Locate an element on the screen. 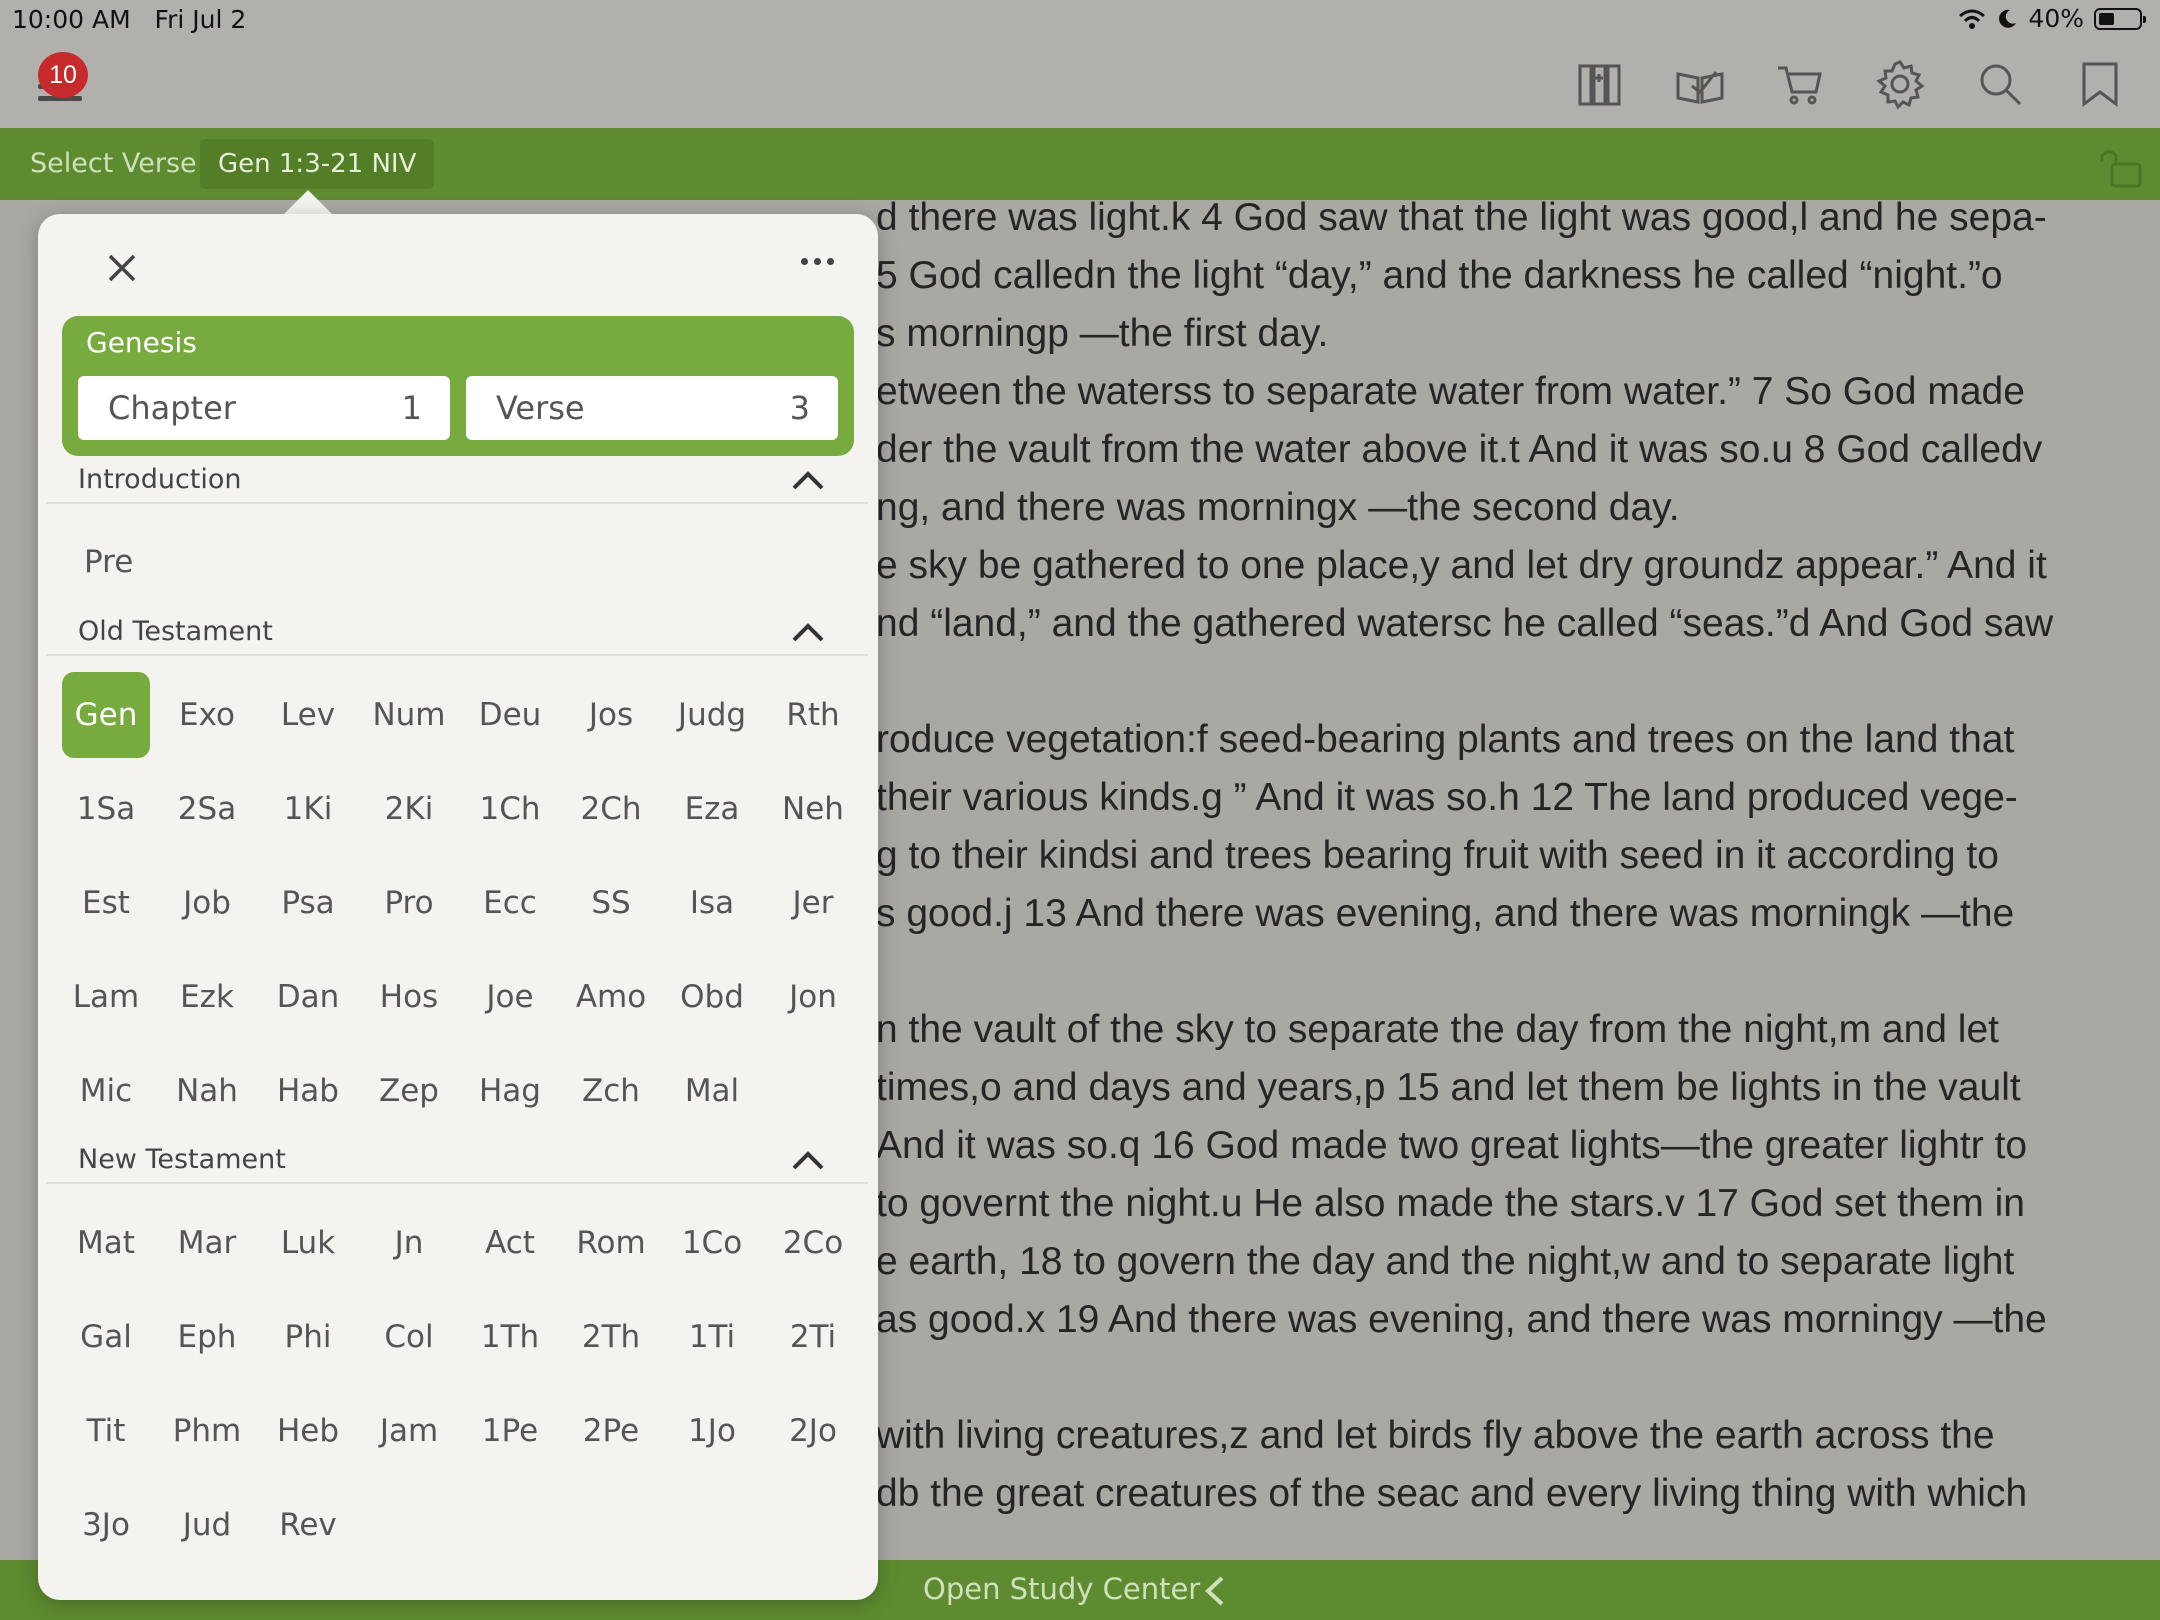 The height and width of the screenshot is (1620, 2160). verse-label: Verse is located at coordinates (540, 408).